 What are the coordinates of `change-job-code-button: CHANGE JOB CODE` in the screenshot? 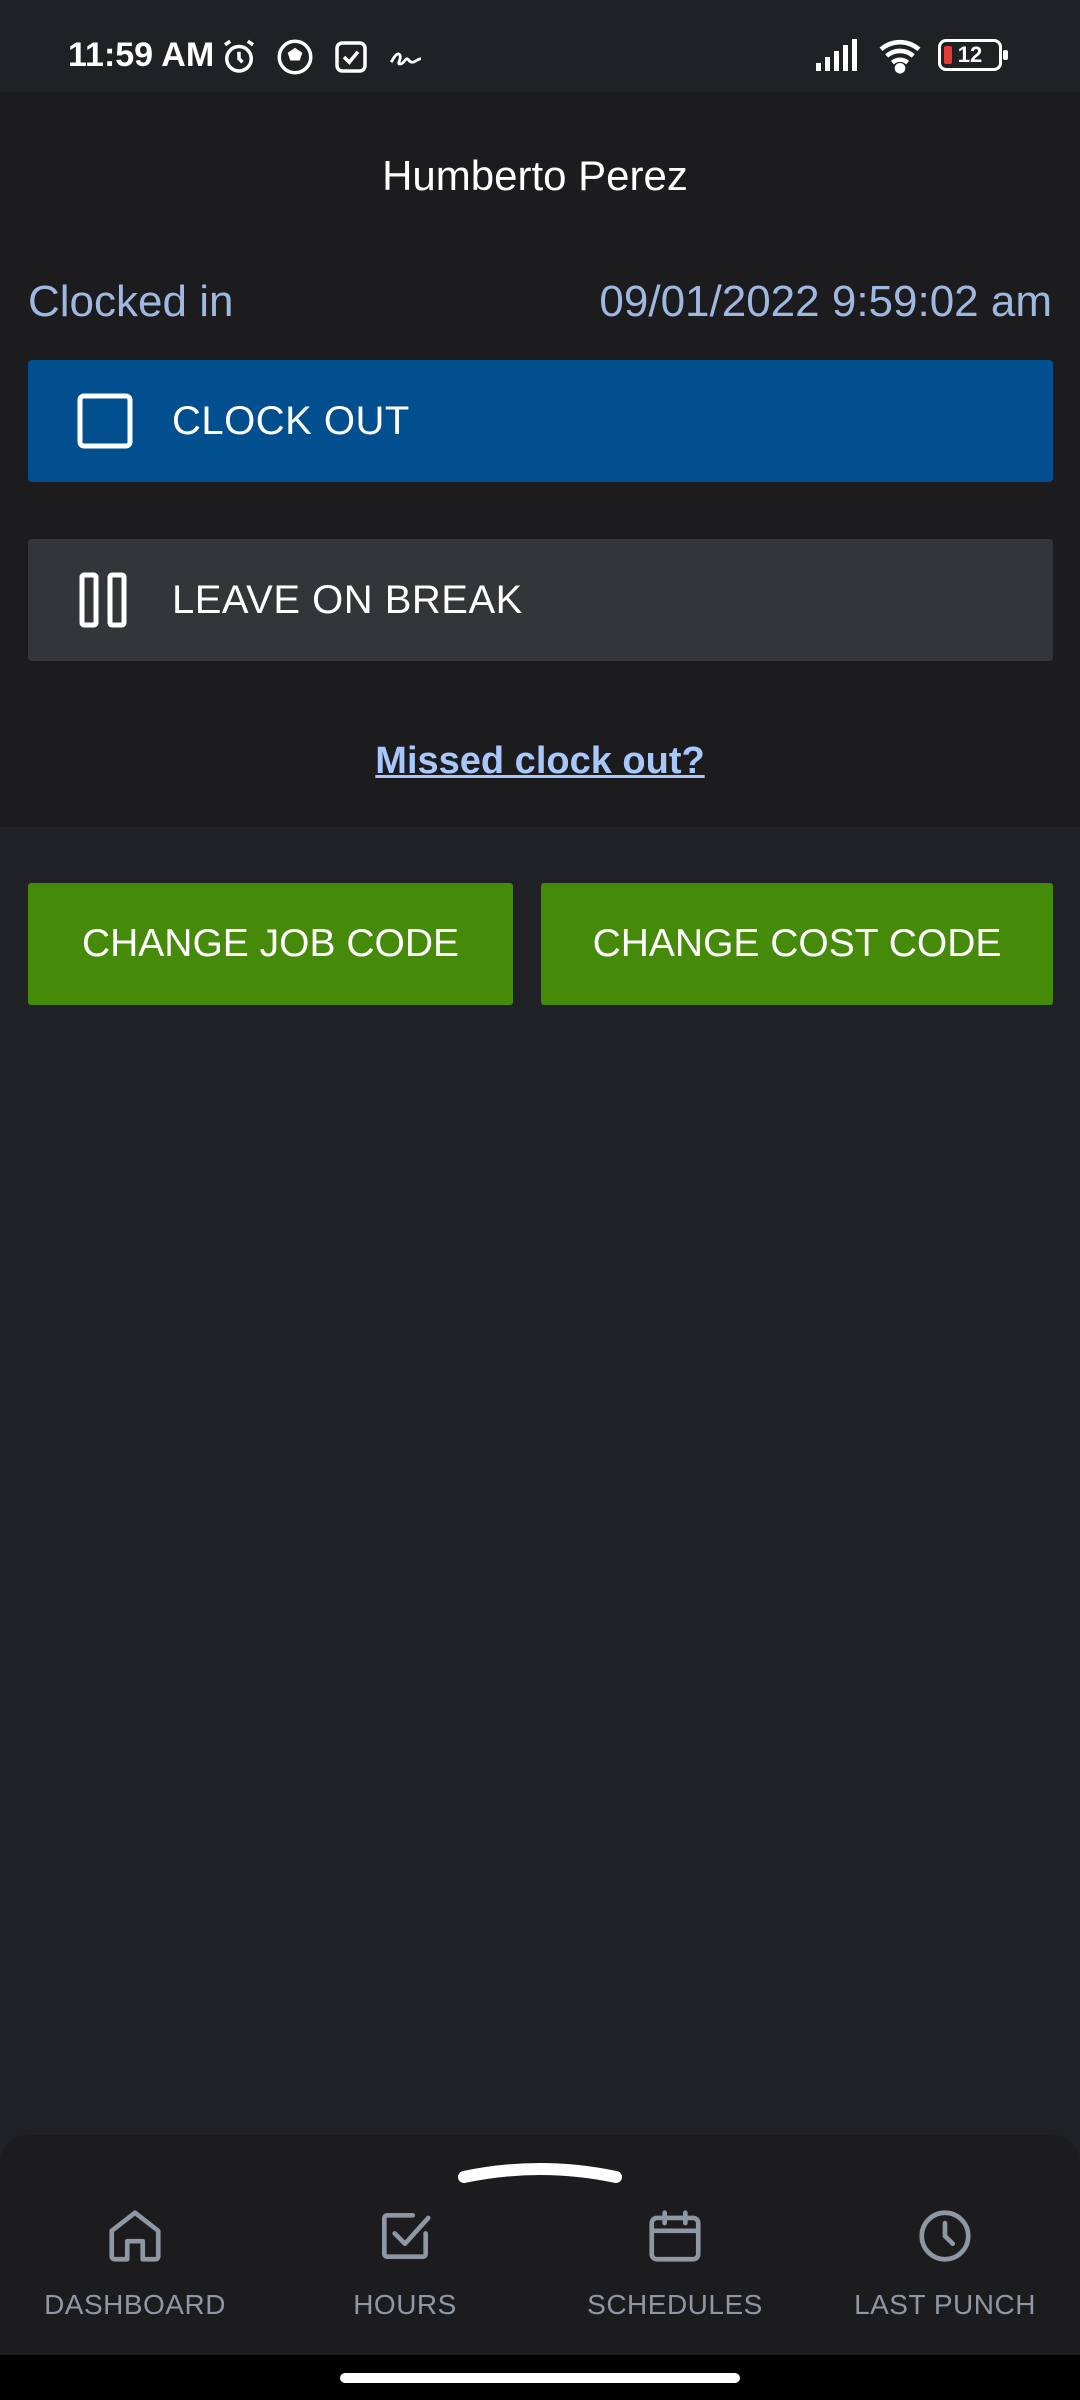 It's located at (270, 944).